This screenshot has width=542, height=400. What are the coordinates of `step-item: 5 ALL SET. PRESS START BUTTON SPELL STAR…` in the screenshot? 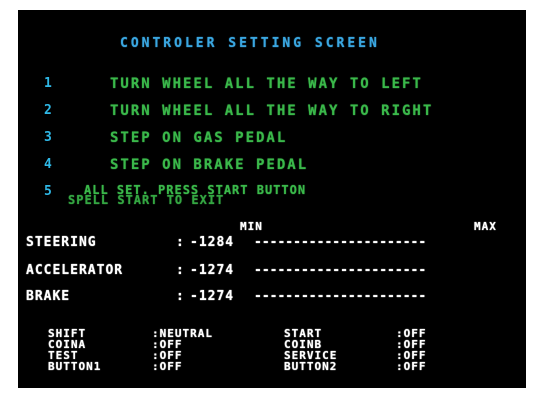 It's located at (272, 197).